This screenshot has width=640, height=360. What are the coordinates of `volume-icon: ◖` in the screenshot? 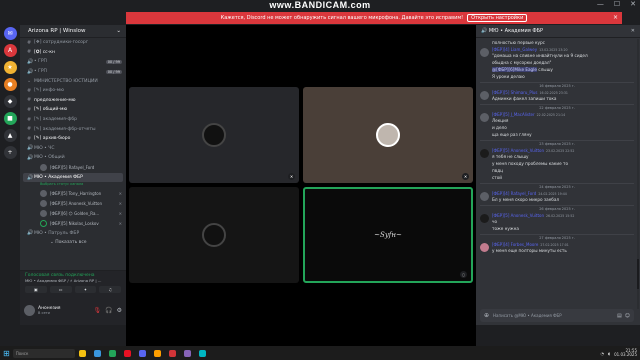 It's located at (609, 353).